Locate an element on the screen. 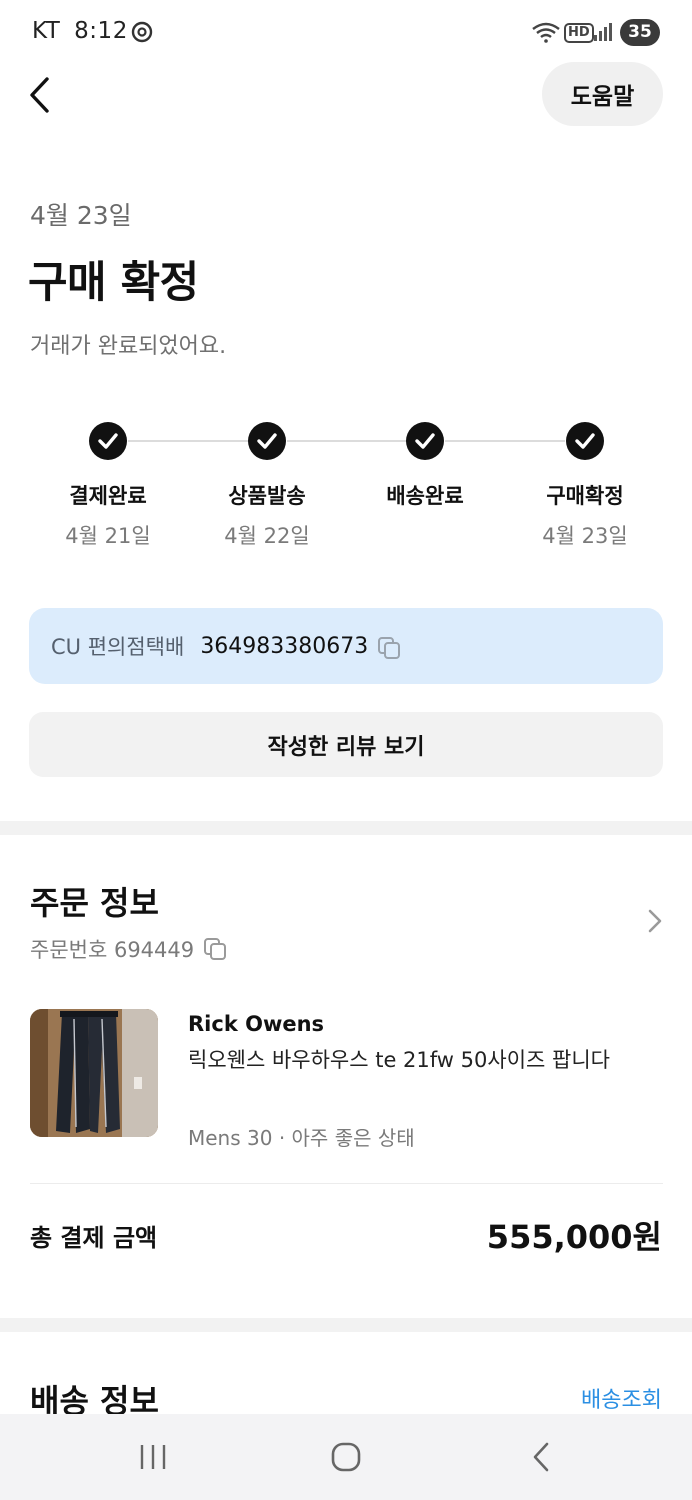 The height and width of the screenshot is (1500, 692). step-confirmed: 구매확정 4월 23일 is located at coordinates (585, 485).